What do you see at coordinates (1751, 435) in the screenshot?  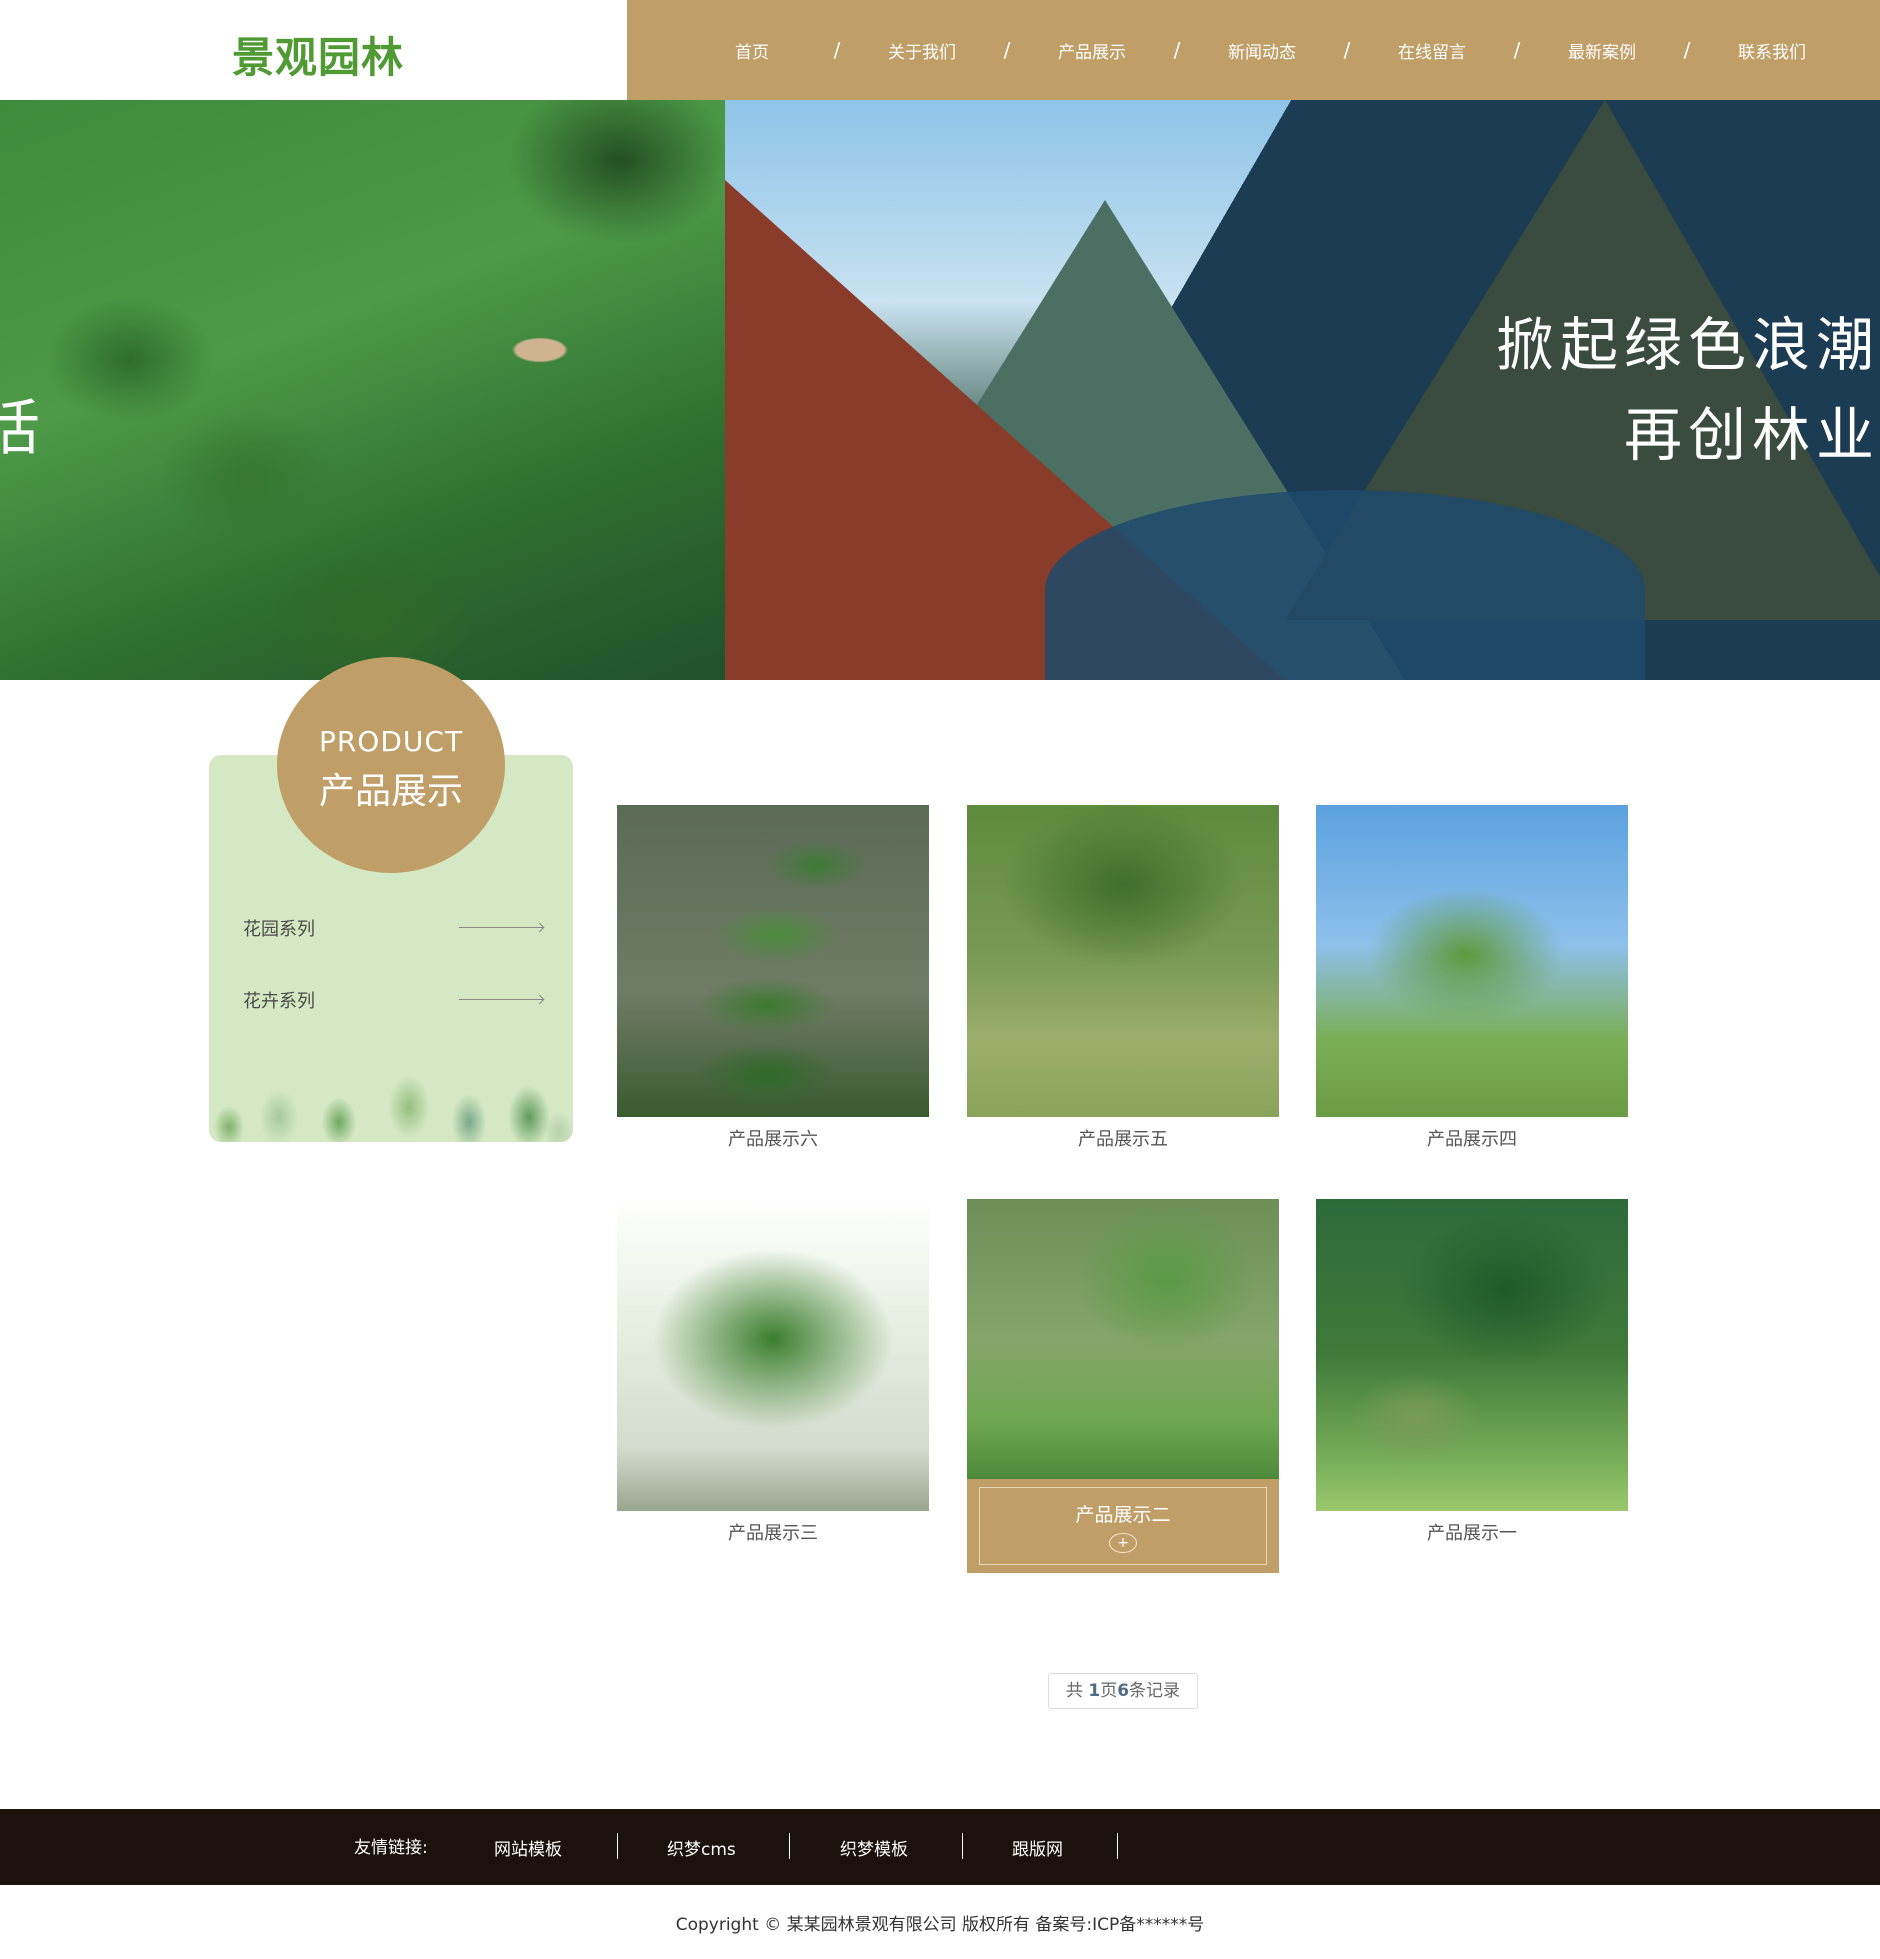 I see `banner-slogan-line2: 再创林业` at bounding box center [1751, 435].